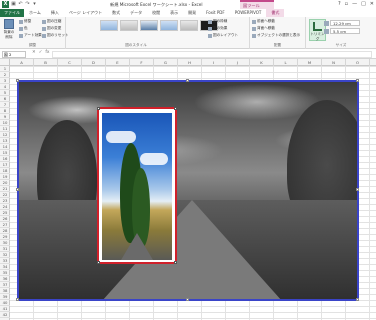 The height and width of the screenshot is (320, 376). I want to click on send-backward-button: 背面へ移動, so click(263, 28).